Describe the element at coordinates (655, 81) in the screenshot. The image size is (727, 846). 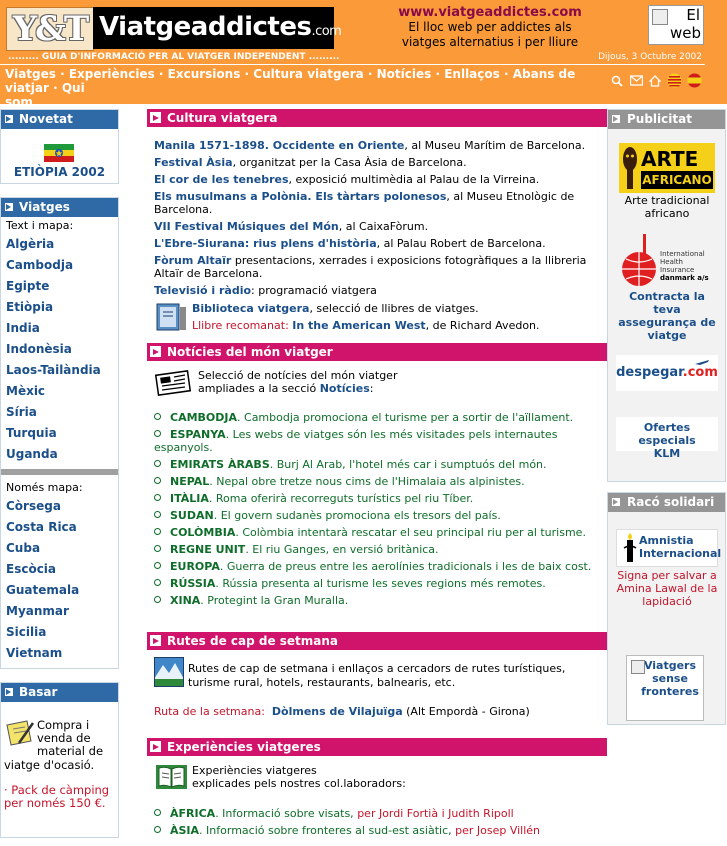
I see `home-icon` at that location.